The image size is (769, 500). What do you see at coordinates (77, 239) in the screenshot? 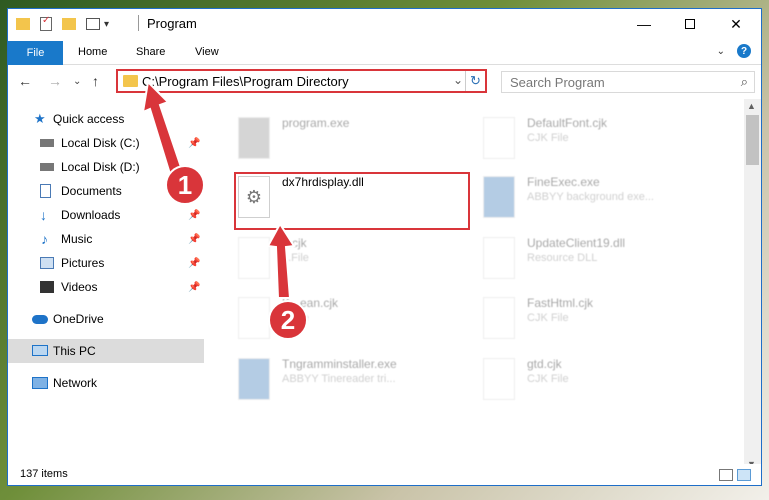
I see `sidebar-item-label: Music` at bounding box center [77, 239].